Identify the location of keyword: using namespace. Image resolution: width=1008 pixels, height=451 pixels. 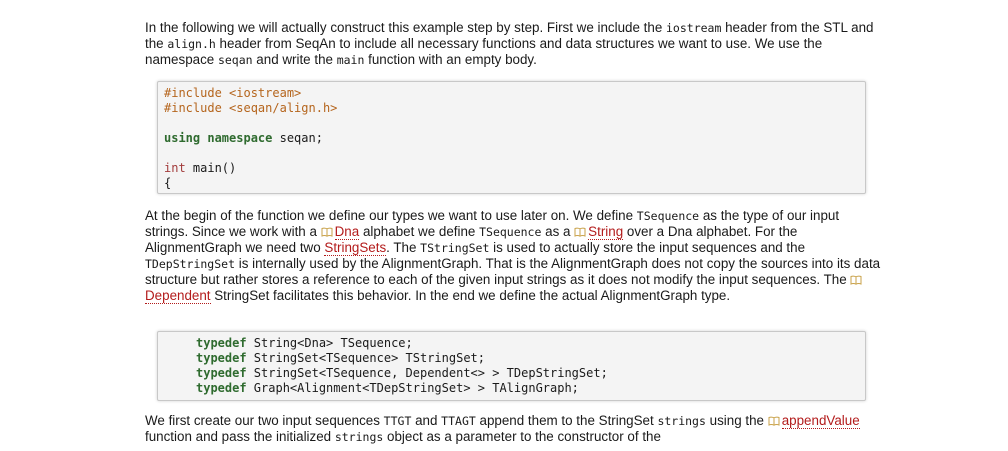
(218, 138).